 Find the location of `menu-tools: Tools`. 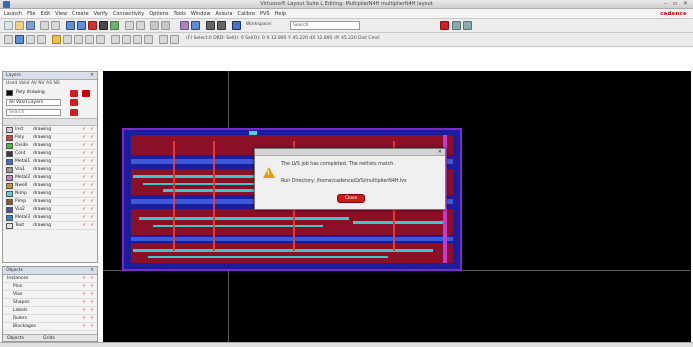

menu-tools: Tools is located at coordinates (180, 14).